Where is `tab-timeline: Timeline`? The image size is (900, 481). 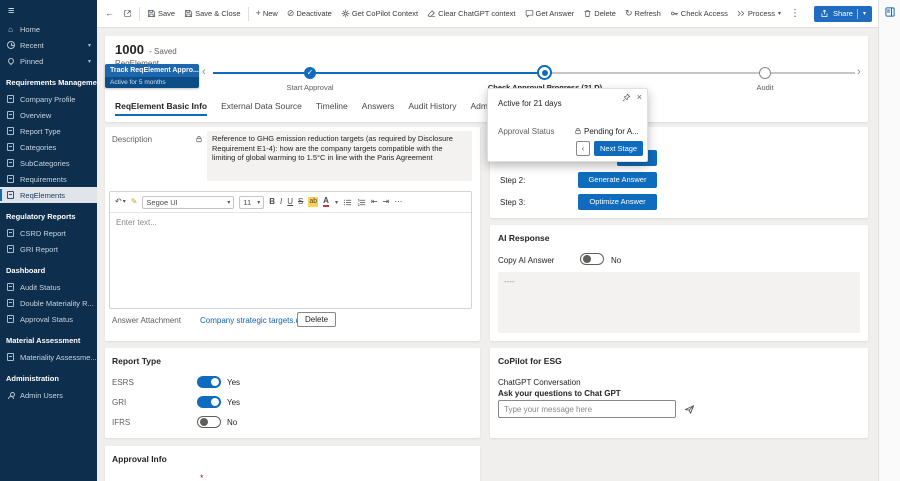 tab-timeline: Timeline is located at coordinates (332, 106).